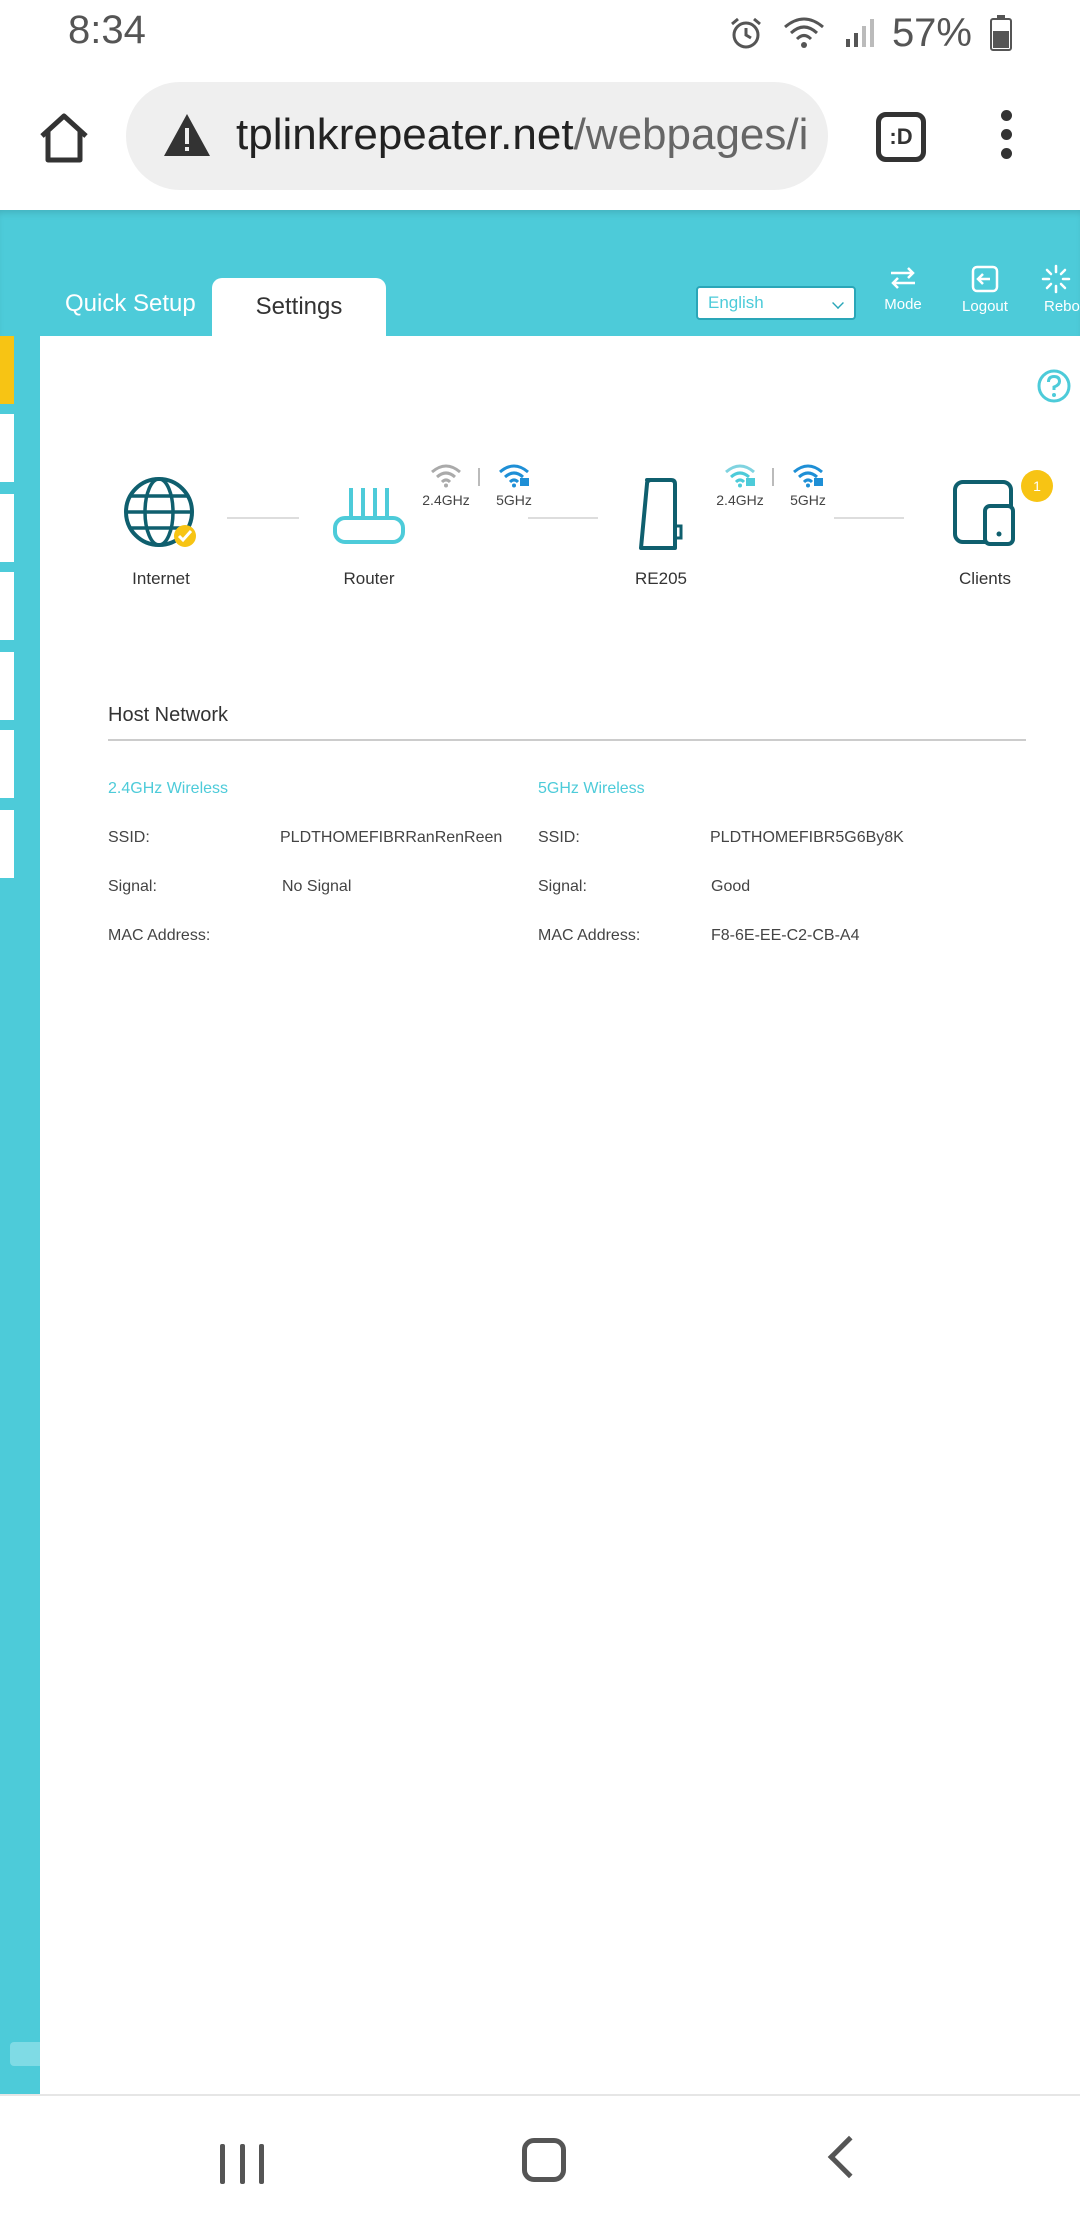 This screenshot has height=2220, width=1080. Describe the element at coordinates (317, 886) in the screenshot. I see `signal-24-value: No Signal` at that location.